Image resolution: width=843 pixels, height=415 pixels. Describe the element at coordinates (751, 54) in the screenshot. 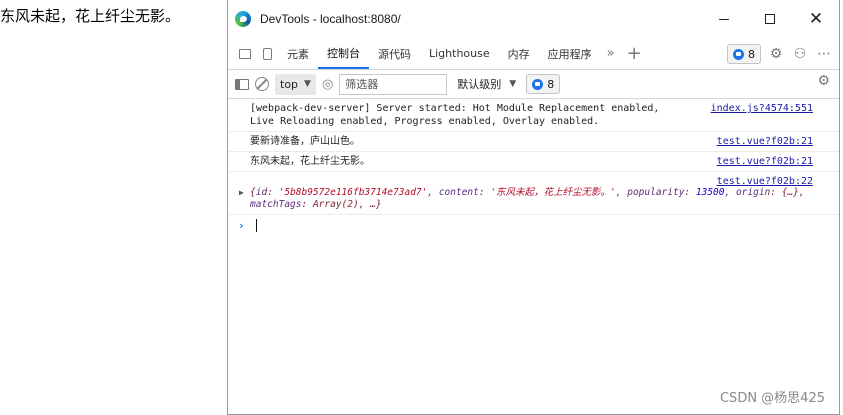

I see `issues-count: 8` at that location.